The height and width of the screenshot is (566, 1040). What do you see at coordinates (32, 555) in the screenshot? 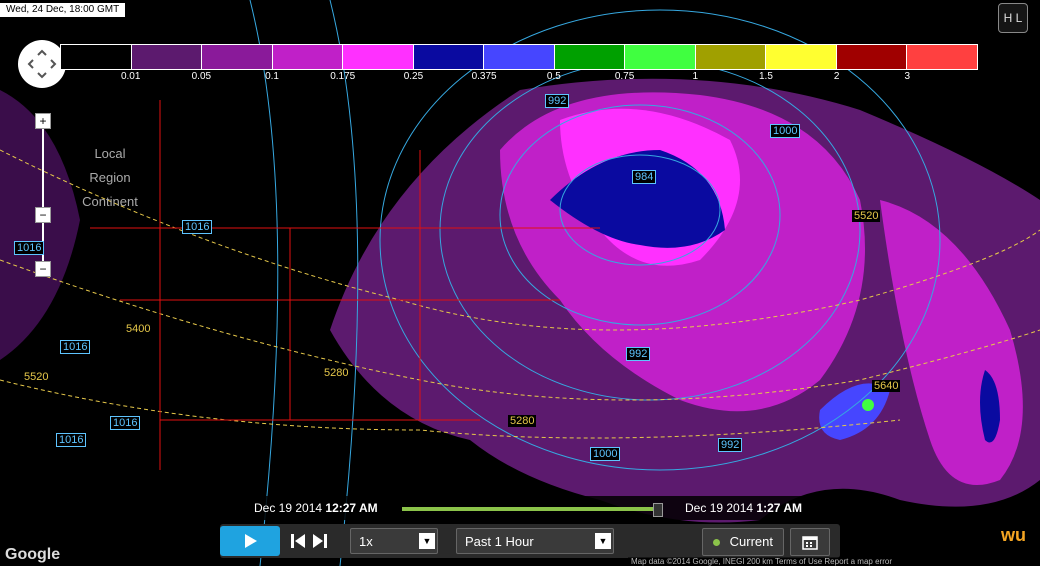
I see `google-logo: Google` at bounding box center [32, 555].